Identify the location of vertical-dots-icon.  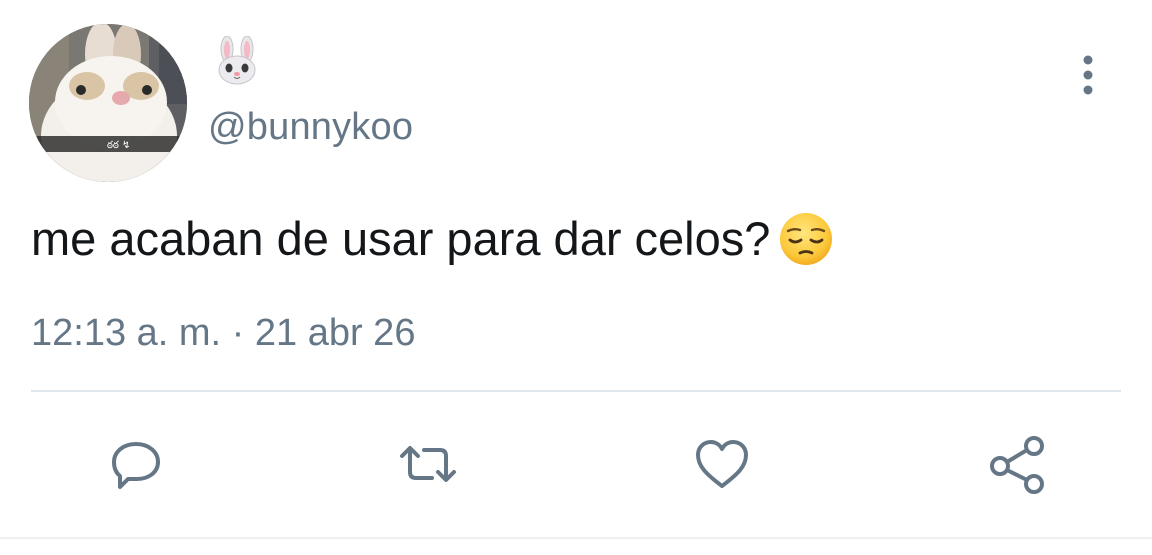
(1088, 75).